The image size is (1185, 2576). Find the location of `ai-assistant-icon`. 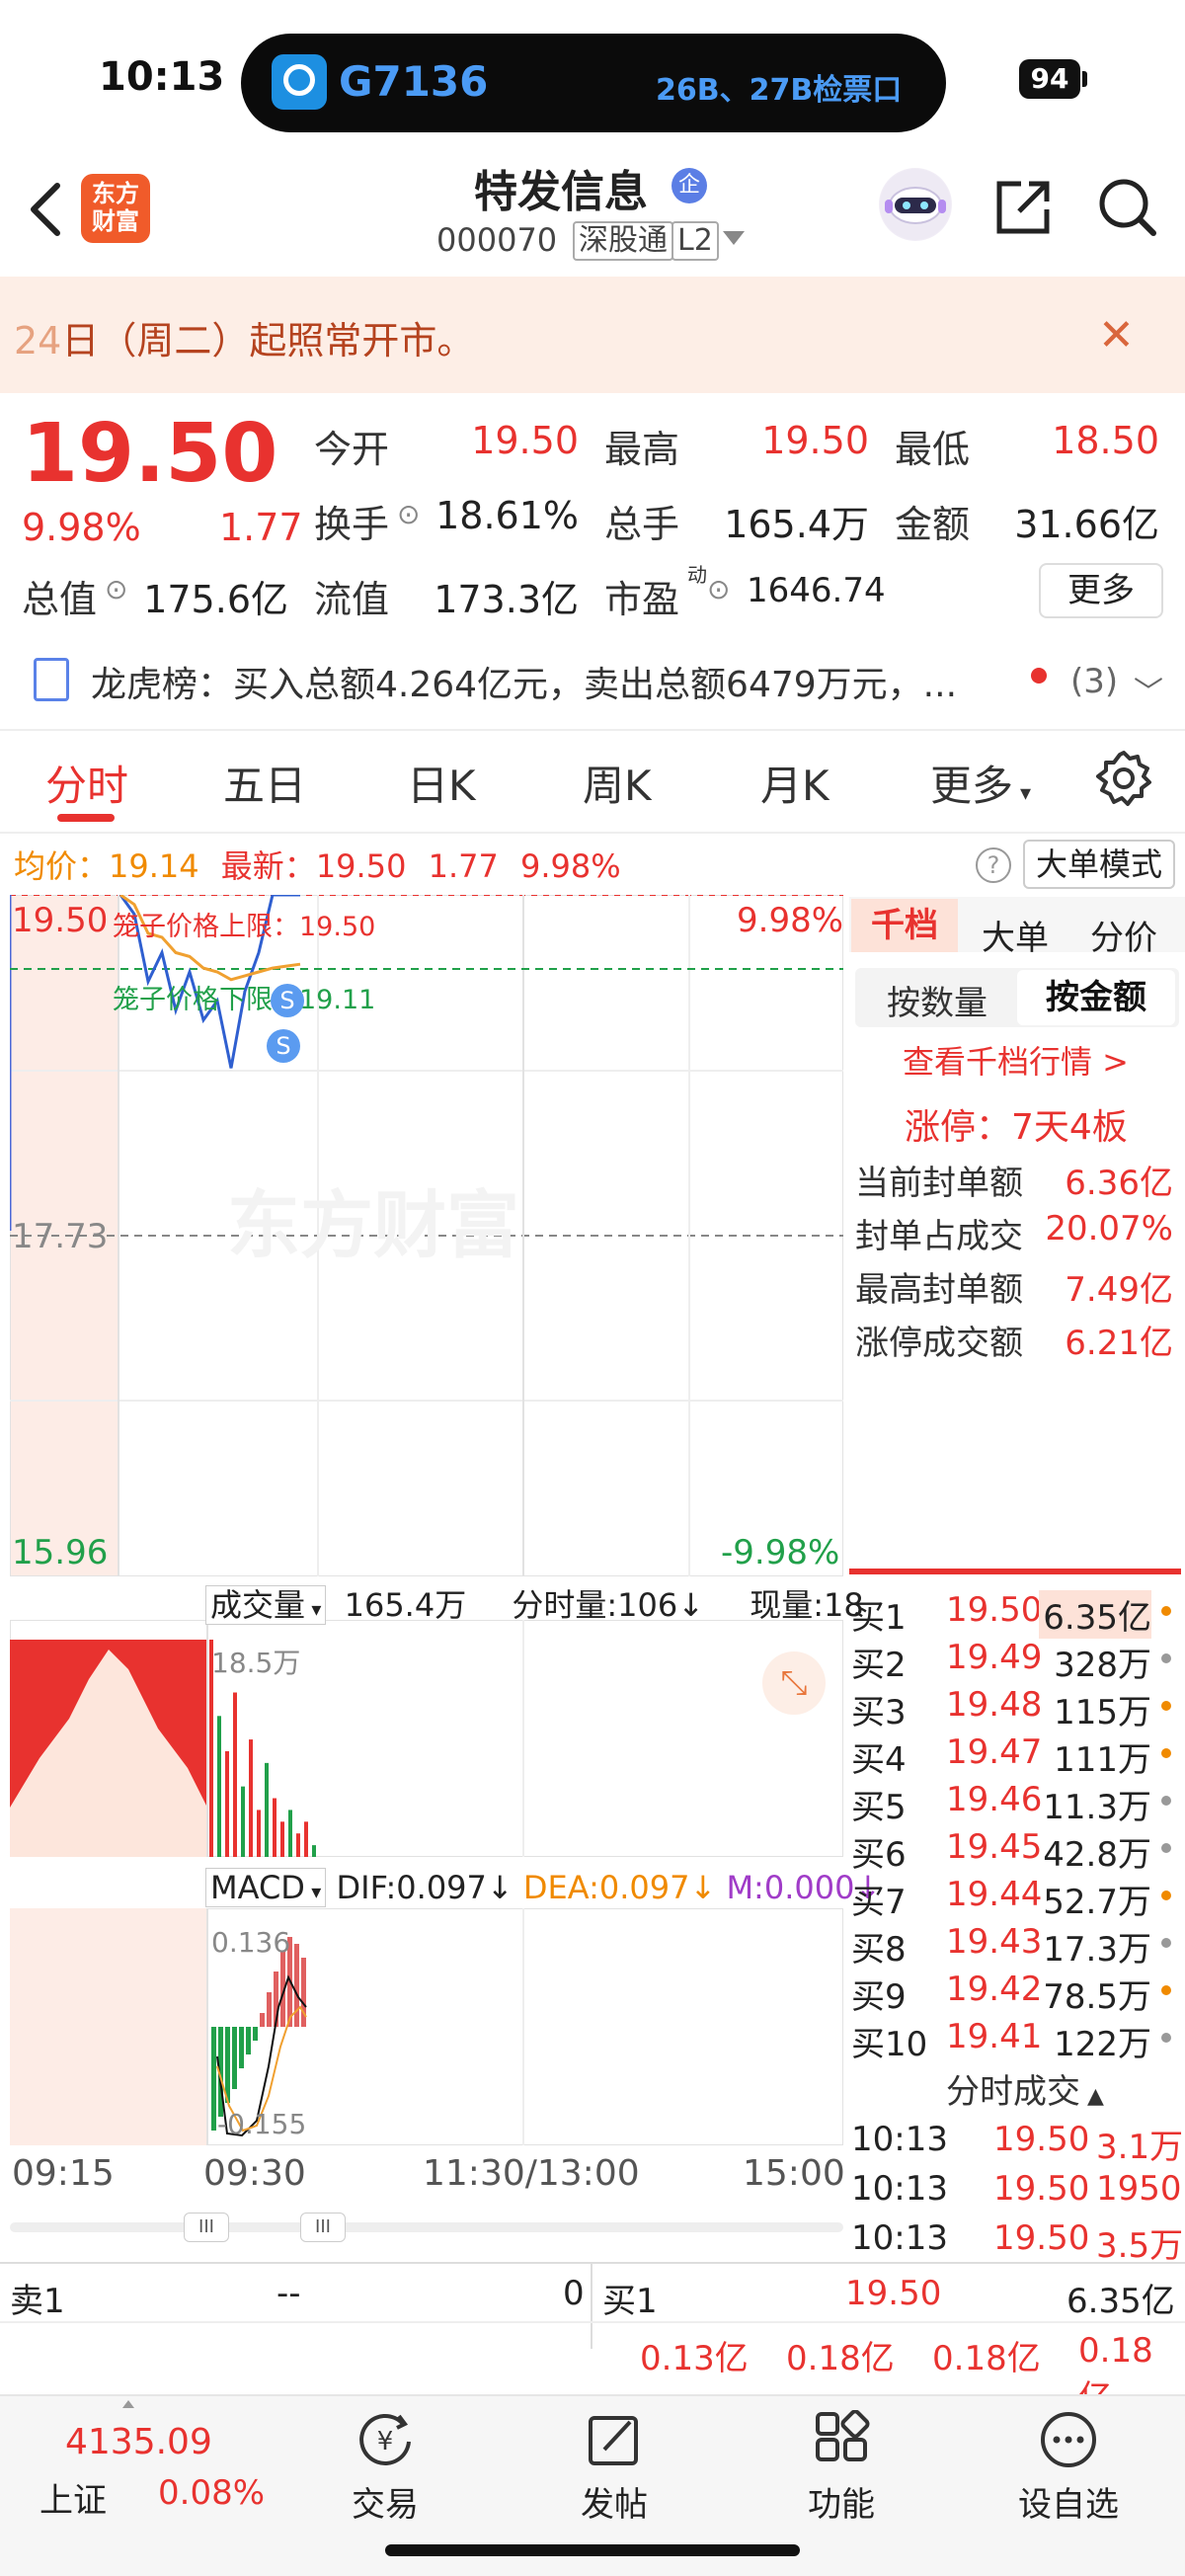

ai-assistant-icon is located at coordinates (916, 204).